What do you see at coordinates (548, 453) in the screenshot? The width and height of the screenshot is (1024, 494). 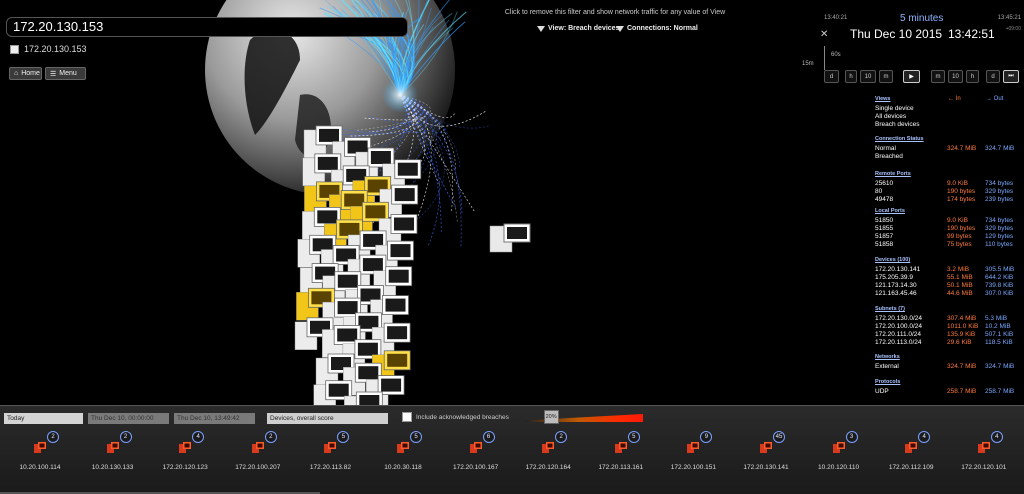 I see `breach-device-item: 2 172.20.120.164` at bounding box center [548, 453].